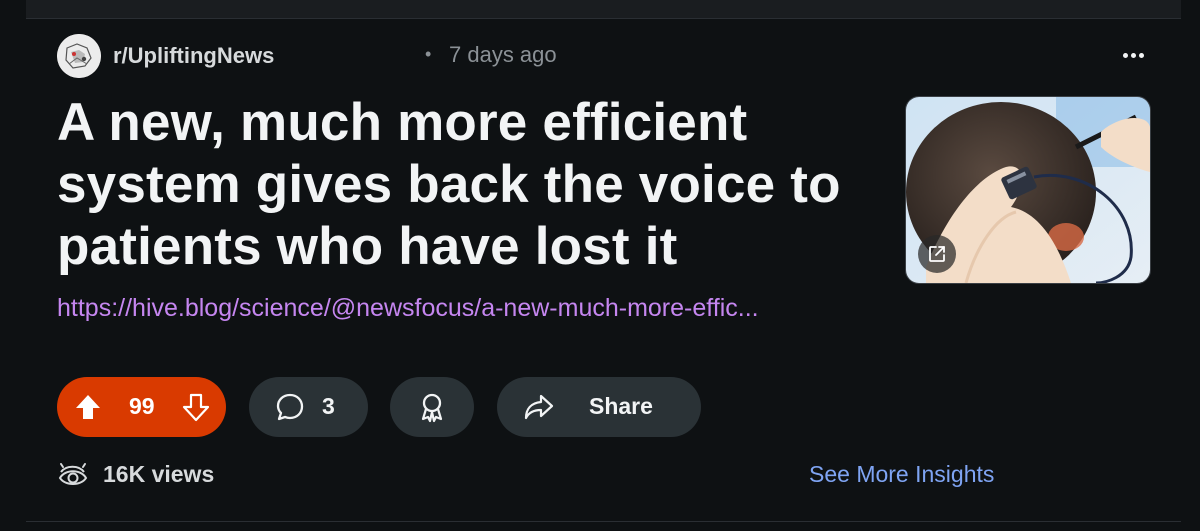 The image size is (1200, 531). Describe the element at coordinates (539, 407) in the screenshot. I see `share-icon` at that location.